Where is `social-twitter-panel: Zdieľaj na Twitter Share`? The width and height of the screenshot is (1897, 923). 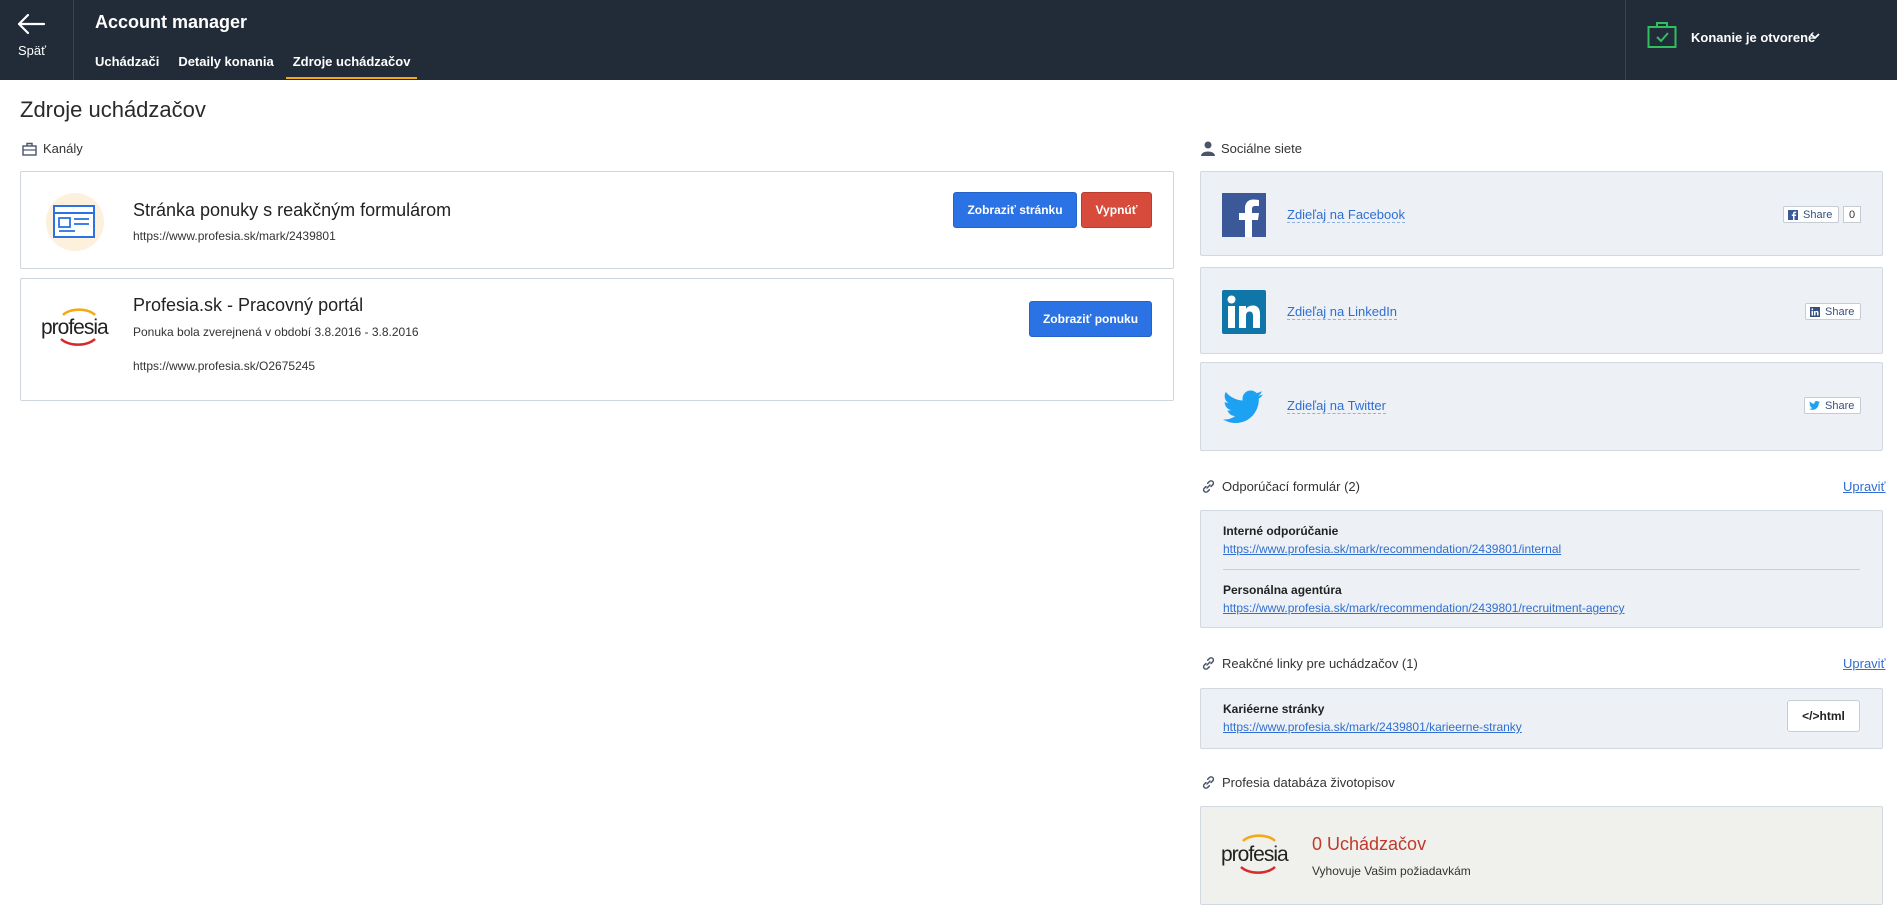 social-twitter-panel: Zdieľaj na Twitter Share is located at coordinates (1541, 406).